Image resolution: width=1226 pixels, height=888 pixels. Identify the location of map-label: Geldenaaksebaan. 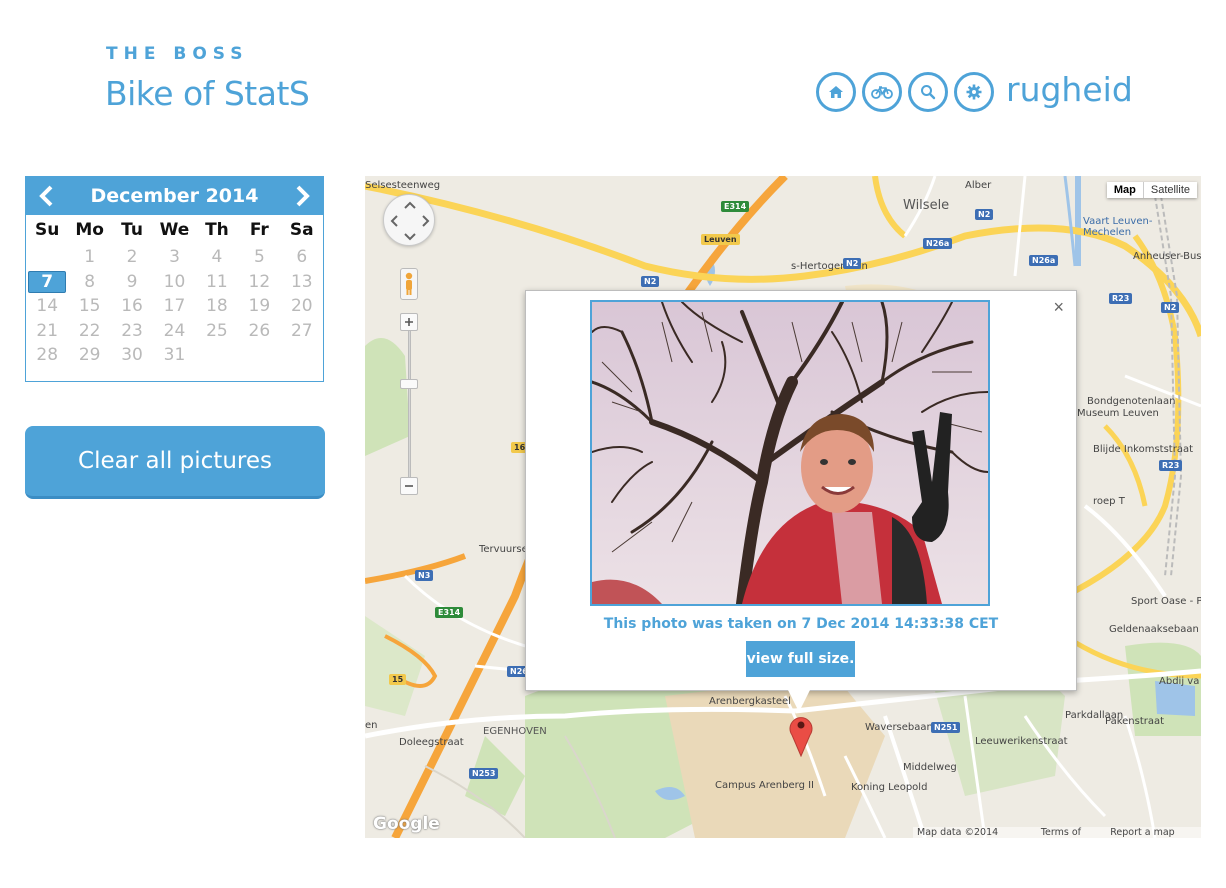
(1154, 629).